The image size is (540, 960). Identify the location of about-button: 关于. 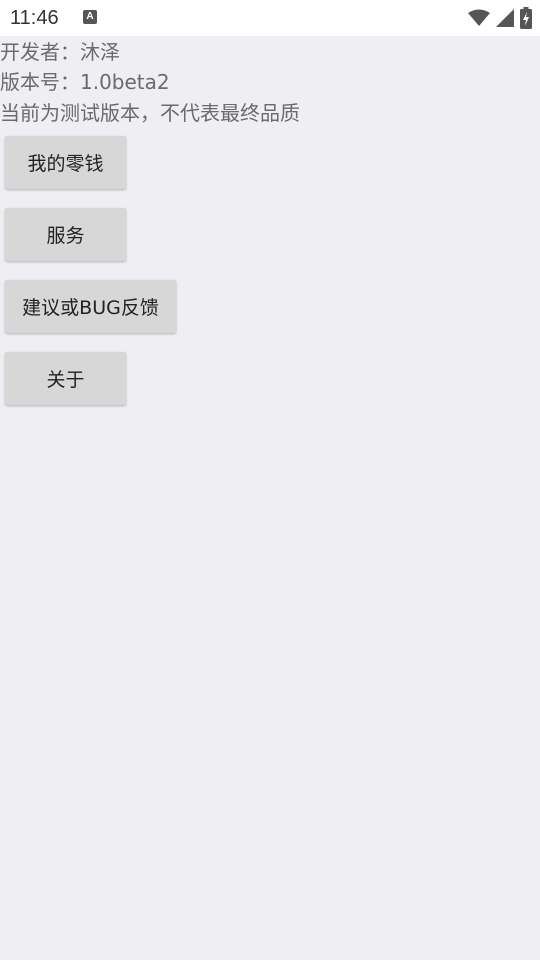
(65, 378).